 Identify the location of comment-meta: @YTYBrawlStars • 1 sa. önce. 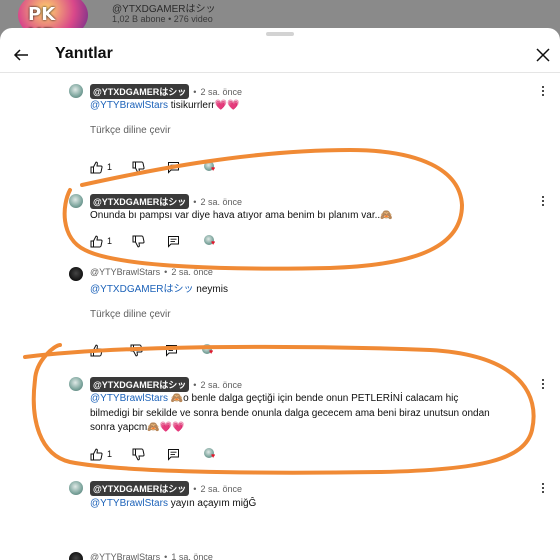
(151, 556).